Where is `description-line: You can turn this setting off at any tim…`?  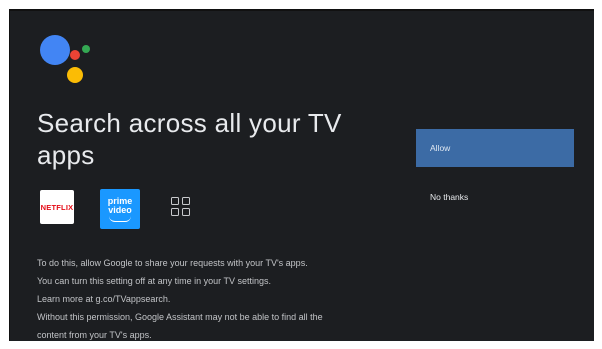 description-line: You can turn this setting off at any tim… is located at coordinates (154, 281).